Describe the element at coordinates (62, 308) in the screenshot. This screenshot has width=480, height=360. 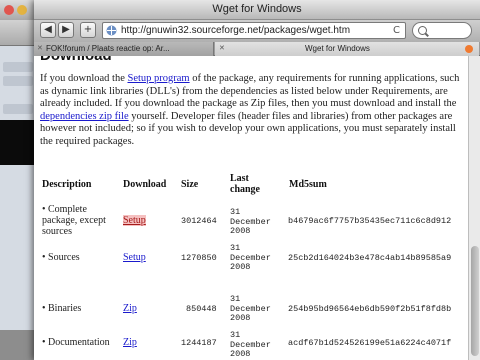
I see `table-row-description: • Binaries` at that location.